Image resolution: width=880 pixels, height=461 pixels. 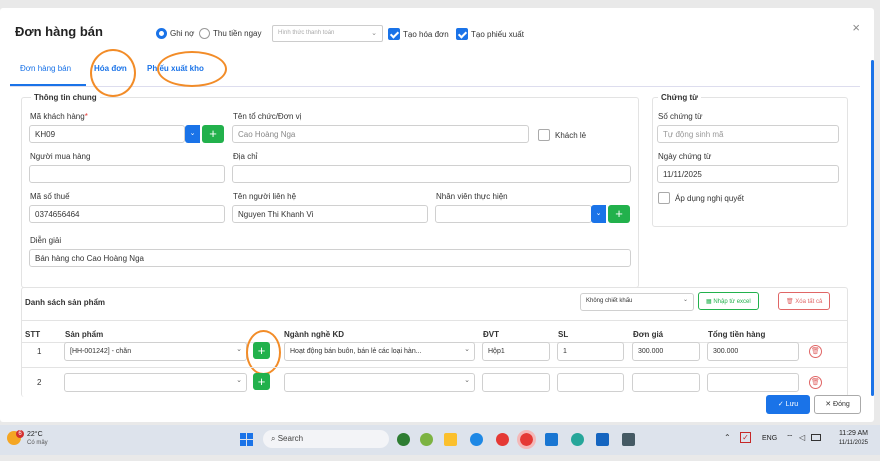 I want to click on file-explorer-icon, so click(x=450, y=439).